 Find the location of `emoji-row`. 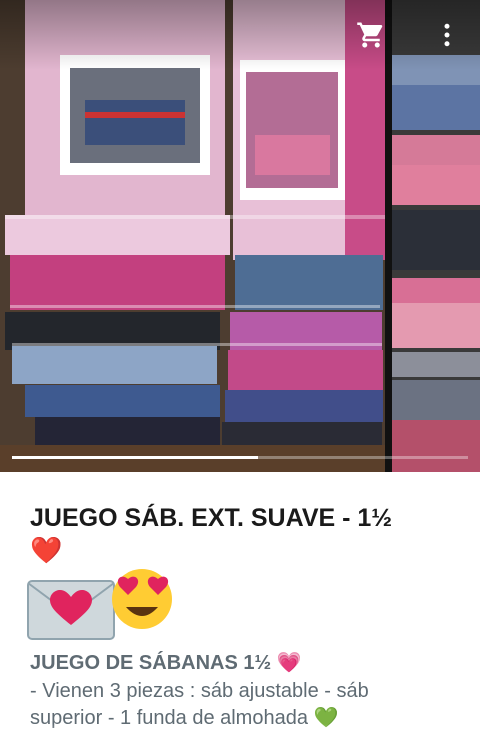

emoji-row is located at coordinates (126, 607).